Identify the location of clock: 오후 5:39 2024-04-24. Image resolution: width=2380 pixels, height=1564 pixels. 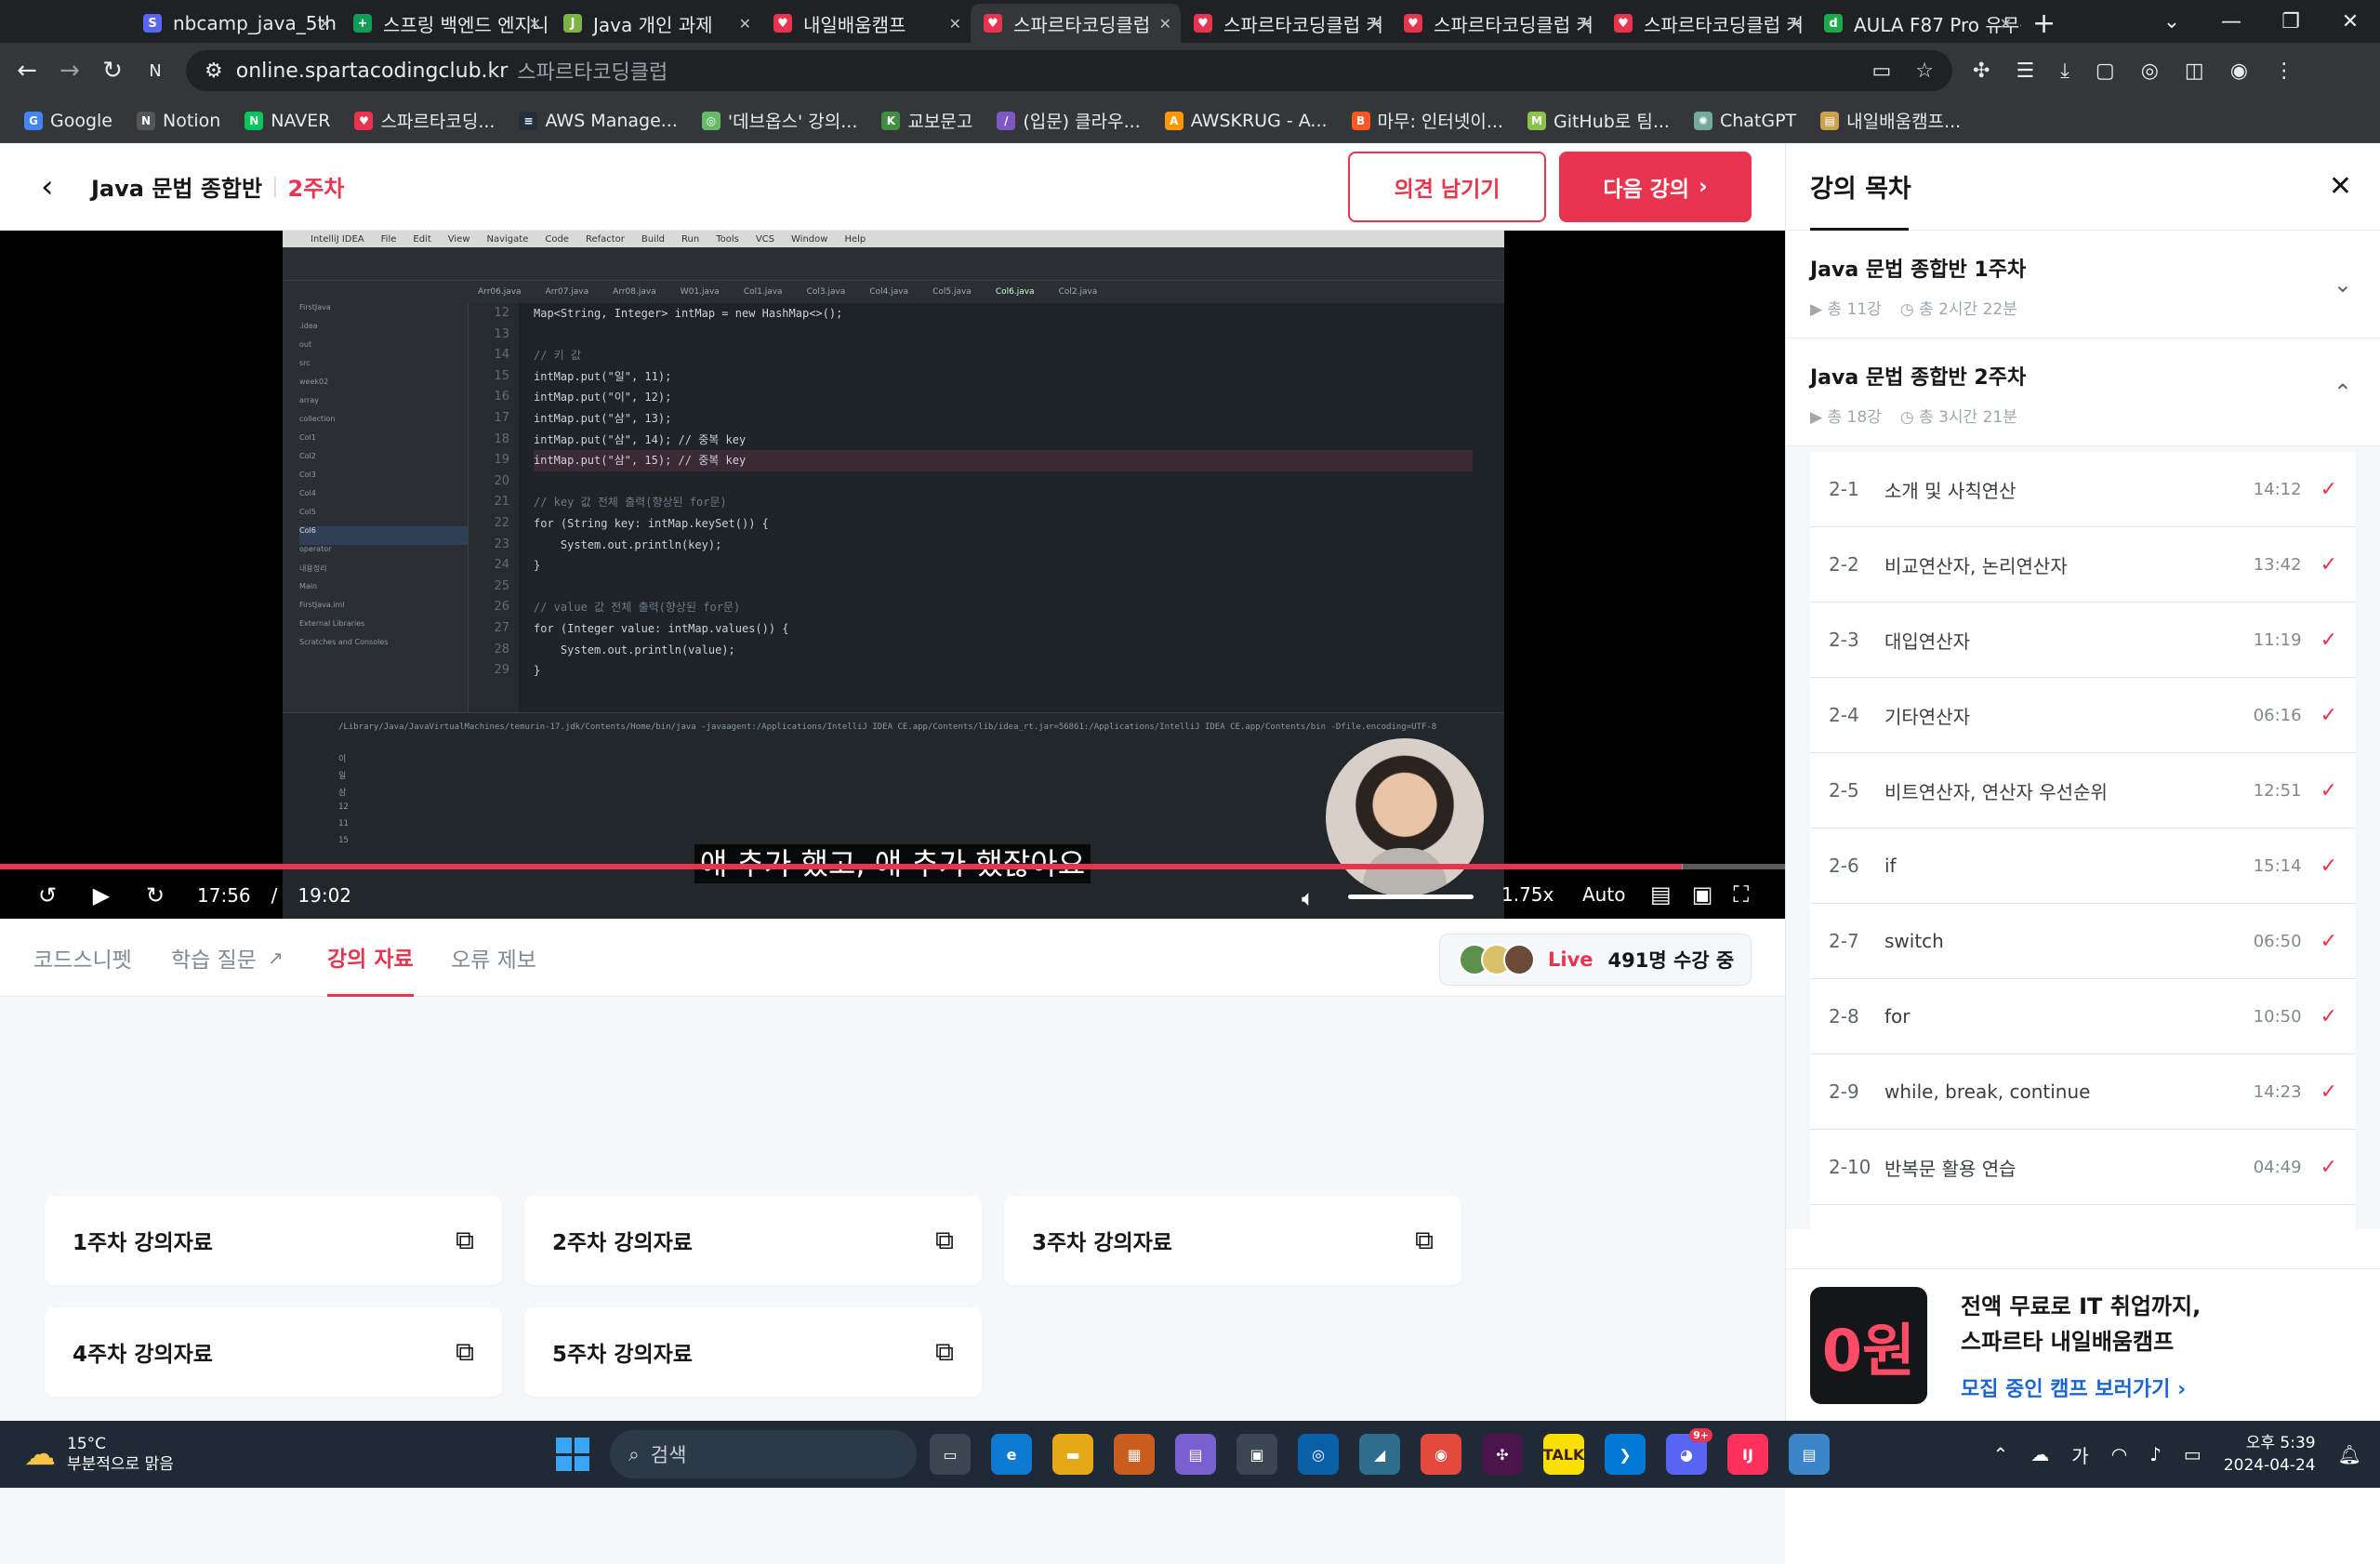
(2270, 1455).